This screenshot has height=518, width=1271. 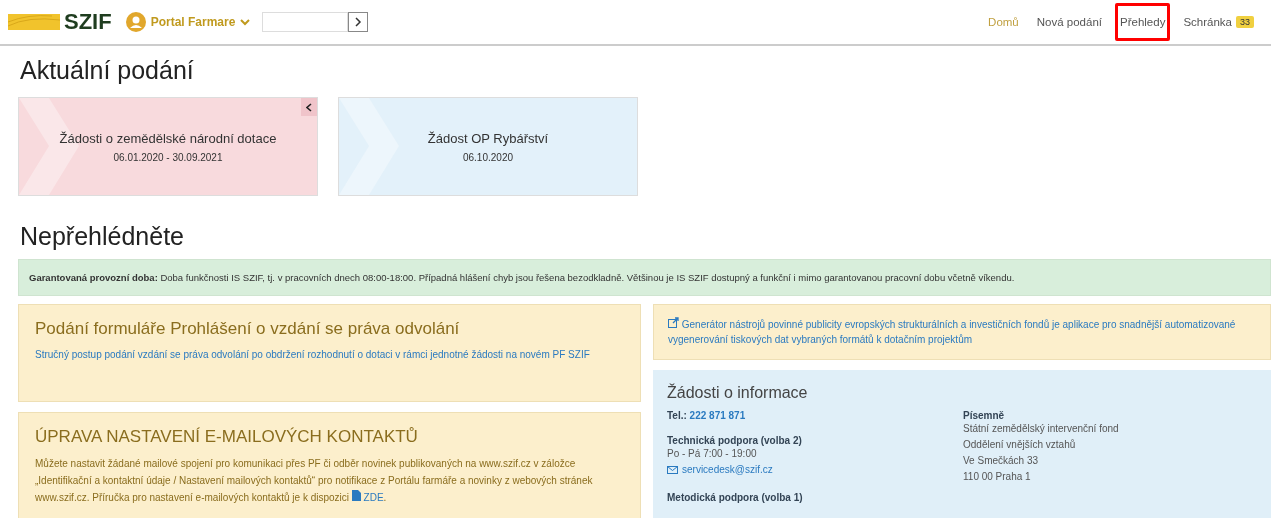 I want to click on envelope-icon, so click(x=672, y=470).